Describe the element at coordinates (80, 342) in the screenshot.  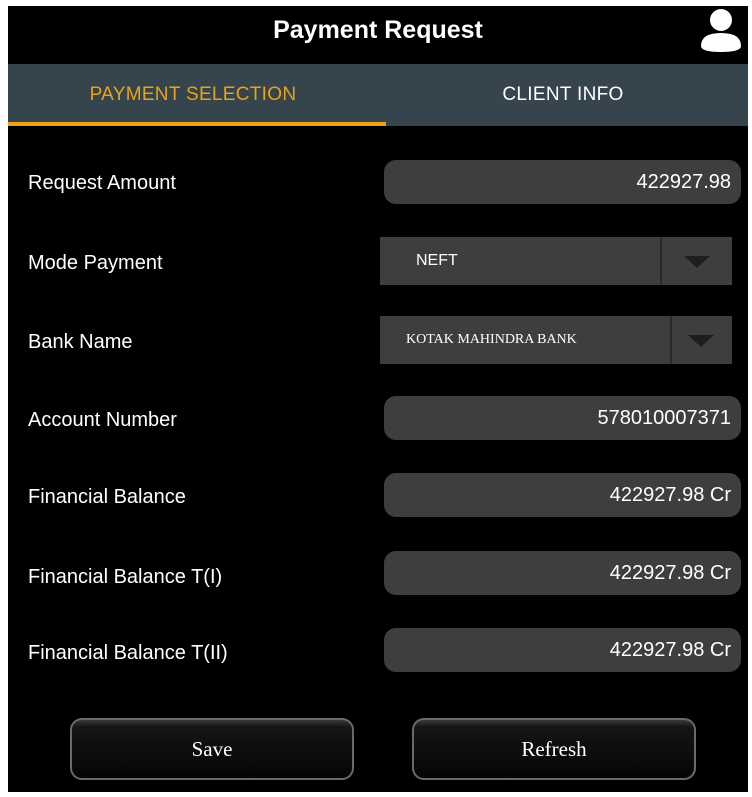
I see `bank-name-label: Bank Name` at that location.